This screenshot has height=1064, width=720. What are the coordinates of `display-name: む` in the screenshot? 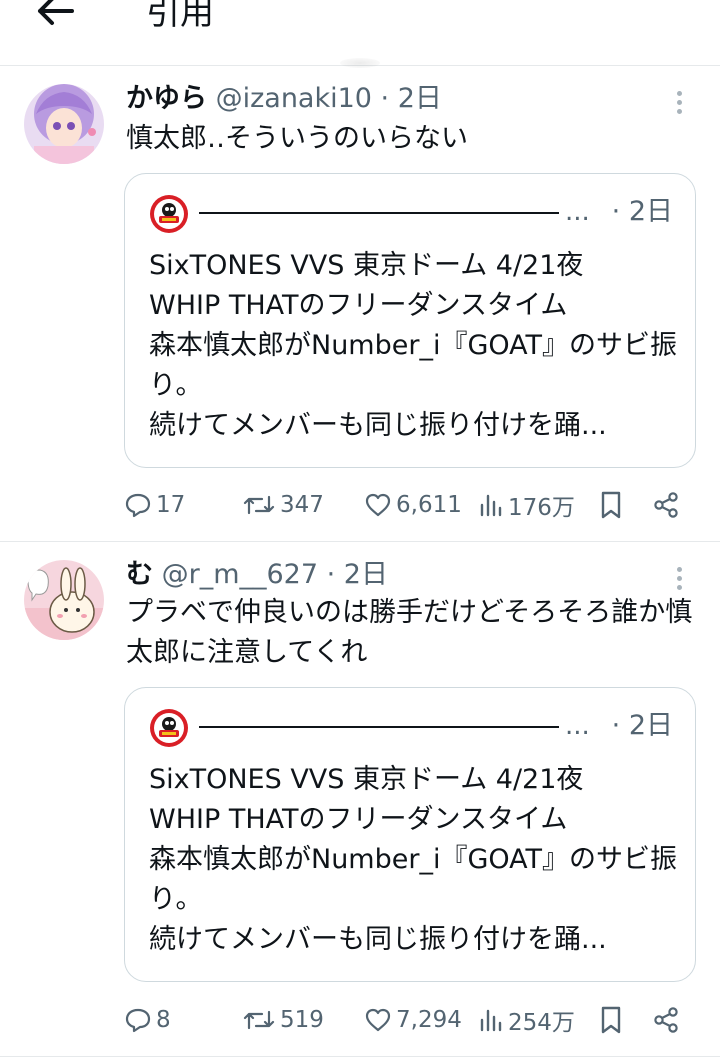 It's located at (139, 574).